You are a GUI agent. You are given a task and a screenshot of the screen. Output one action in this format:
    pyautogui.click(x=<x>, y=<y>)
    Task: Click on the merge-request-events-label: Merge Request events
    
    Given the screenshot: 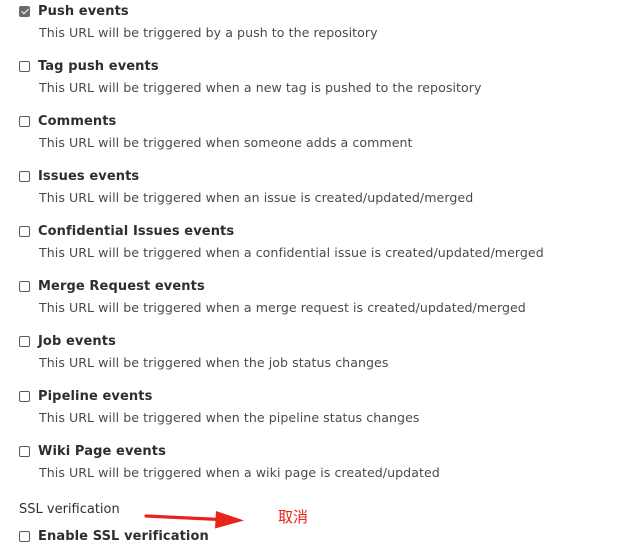 What is the action you would take?
    pyautogui.click(x=121, y=286)
    